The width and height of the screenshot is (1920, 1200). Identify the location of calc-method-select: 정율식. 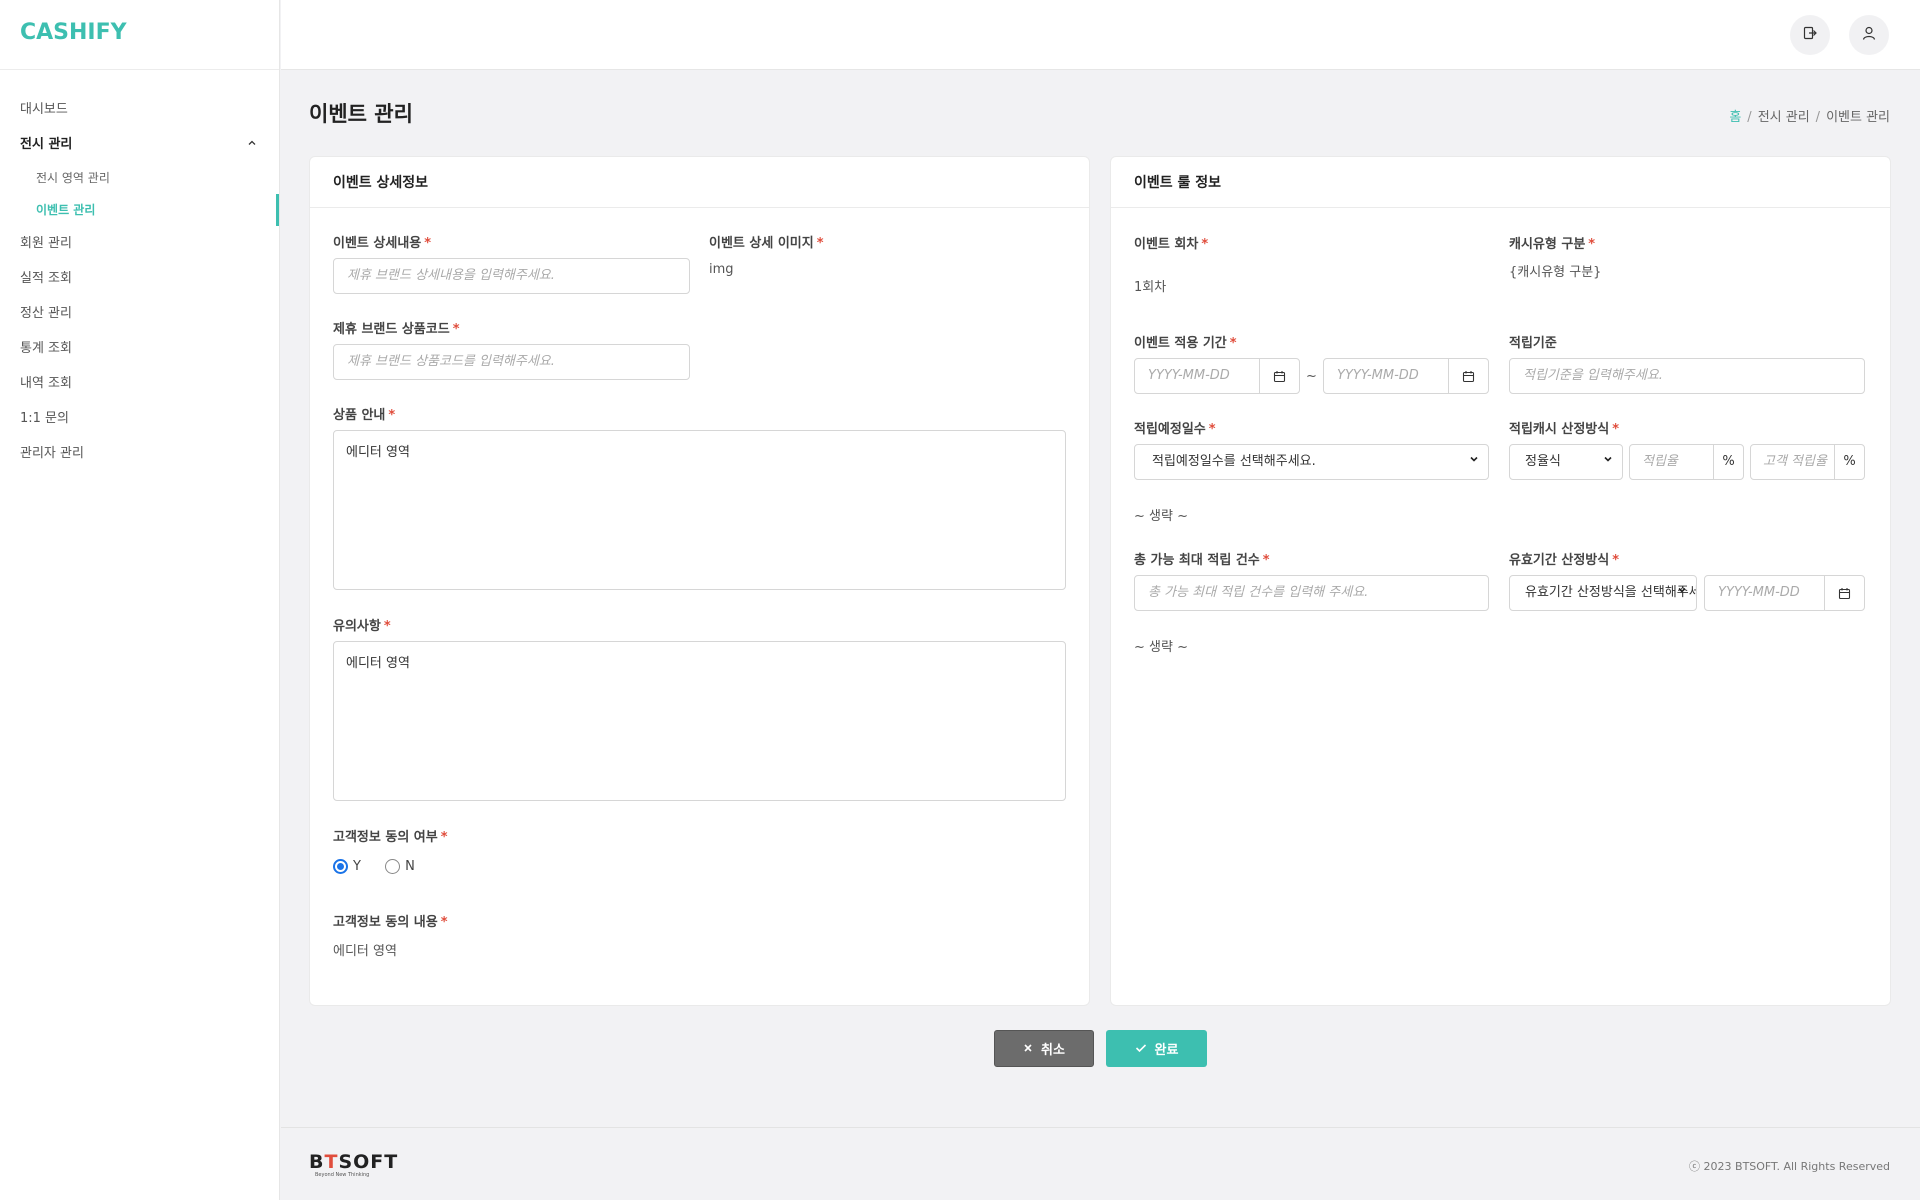
(1566, 462).